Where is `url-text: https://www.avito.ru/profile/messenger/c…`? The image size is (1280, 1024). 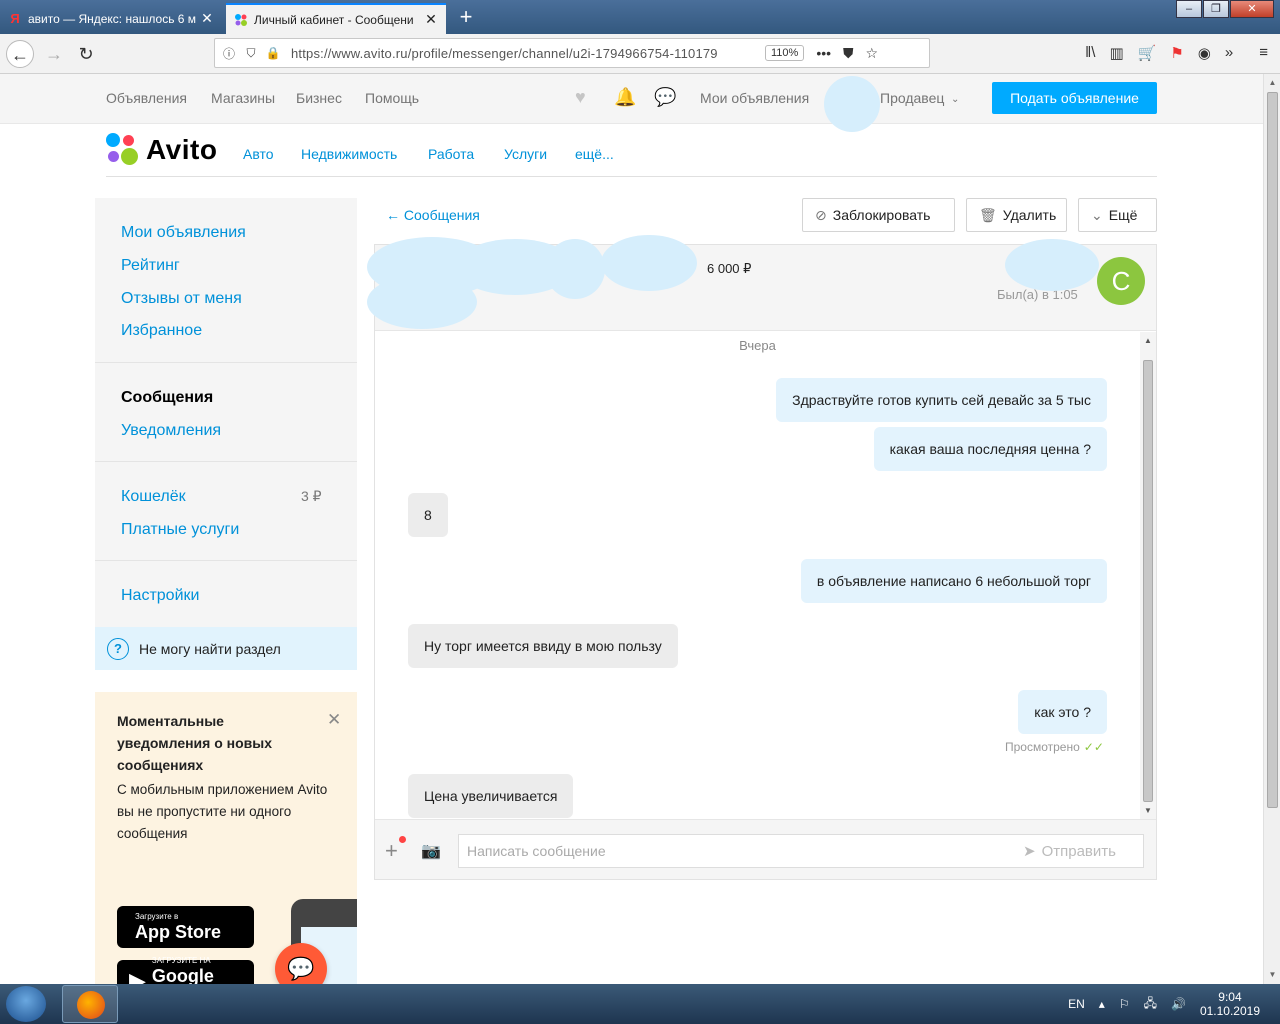 url-text: https://www.avito.ru/profile/messenger/c… is located at coordinates (521, 53).